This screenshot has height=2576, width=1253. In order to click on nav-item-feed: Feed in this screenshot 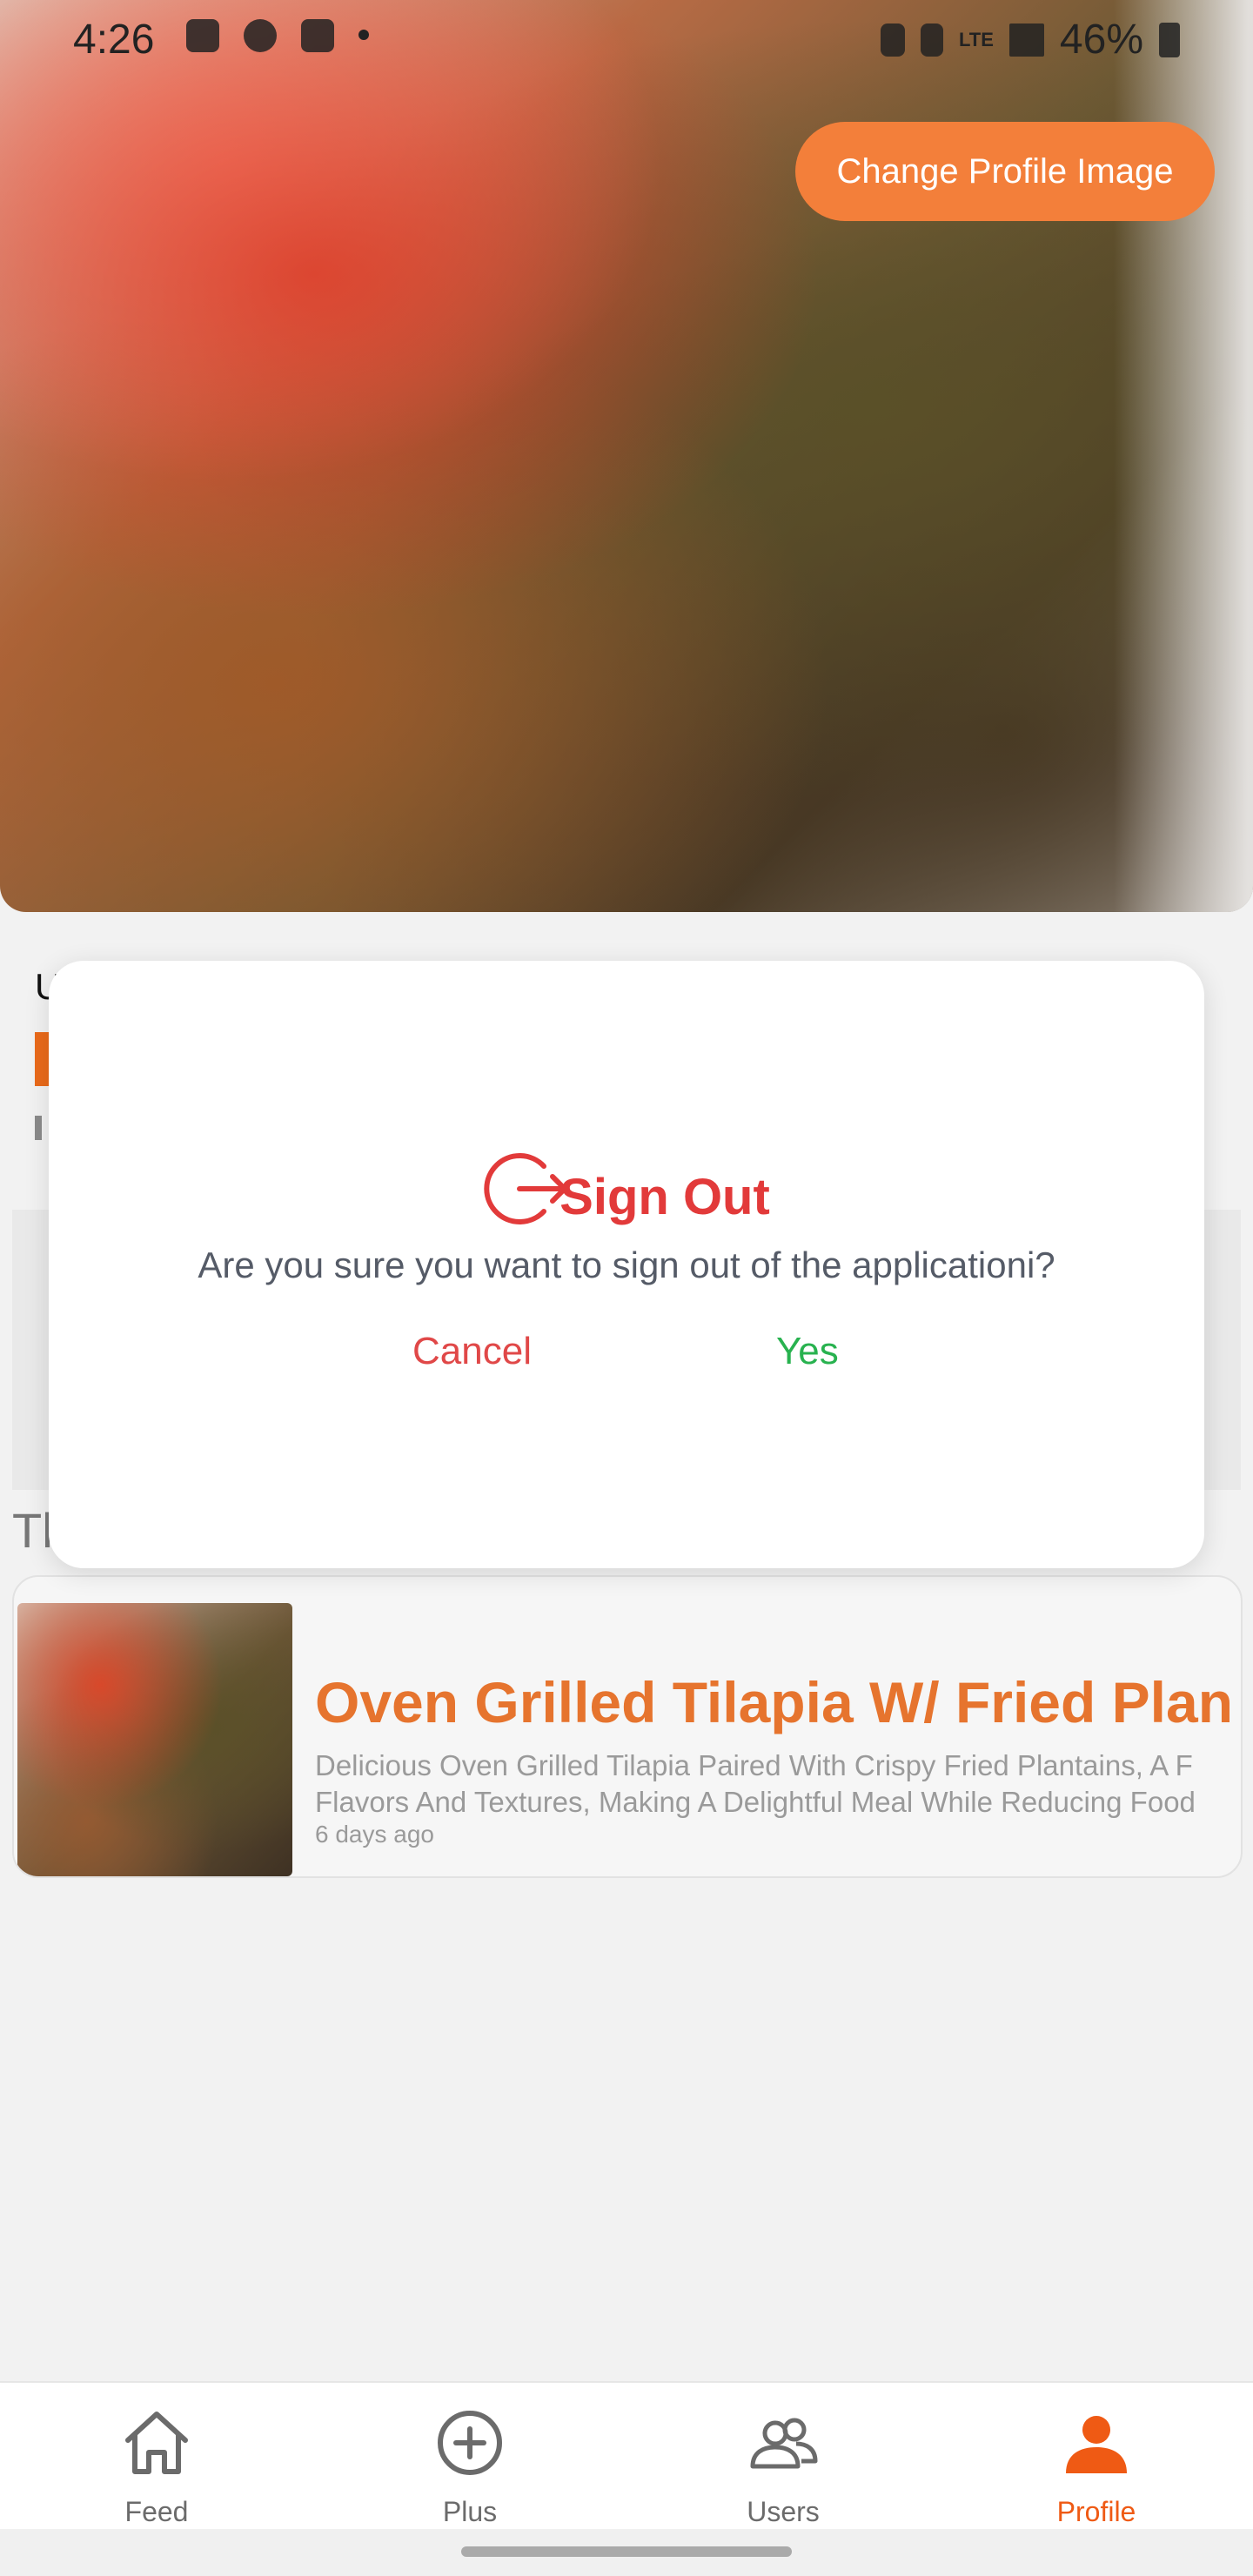, I will do `click(156, 2457)`.